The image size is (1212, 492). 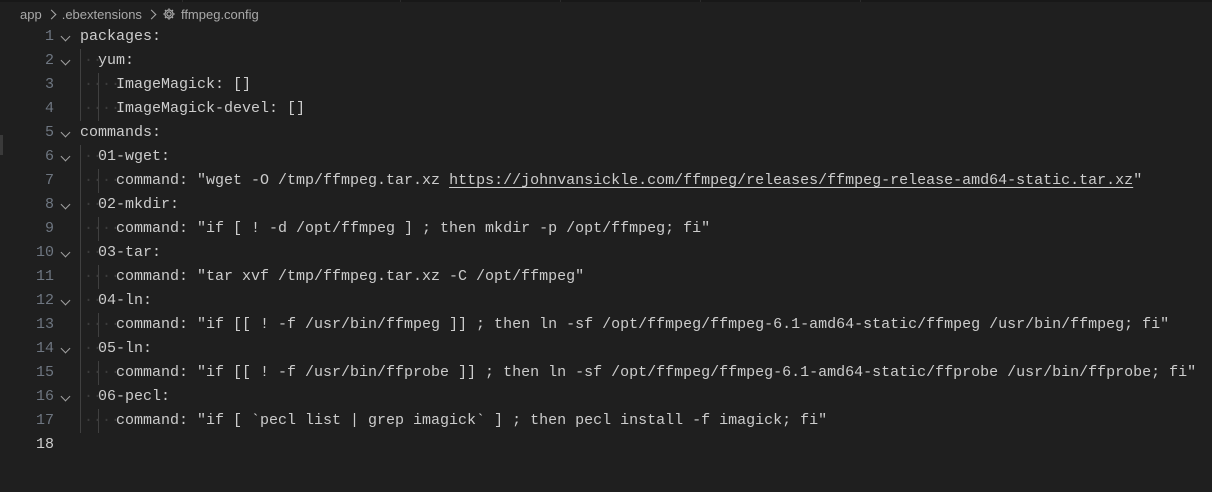 I want to click on line-number: 8, so click(x=49, y=204).